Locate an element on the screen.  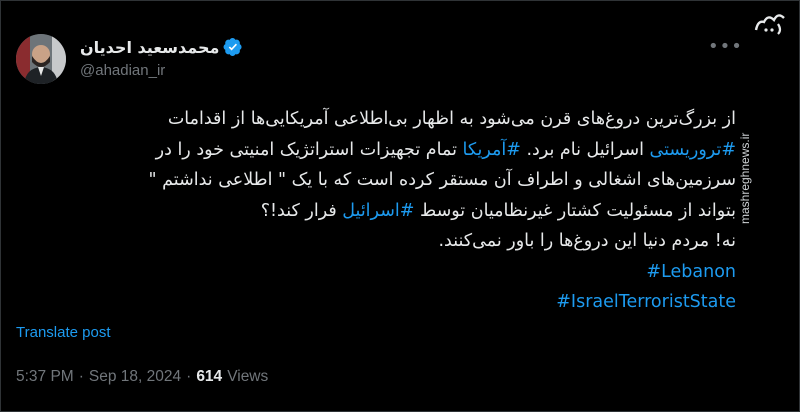
watermark-url: mashreghnews.ir is located at coordinates (745, 178).